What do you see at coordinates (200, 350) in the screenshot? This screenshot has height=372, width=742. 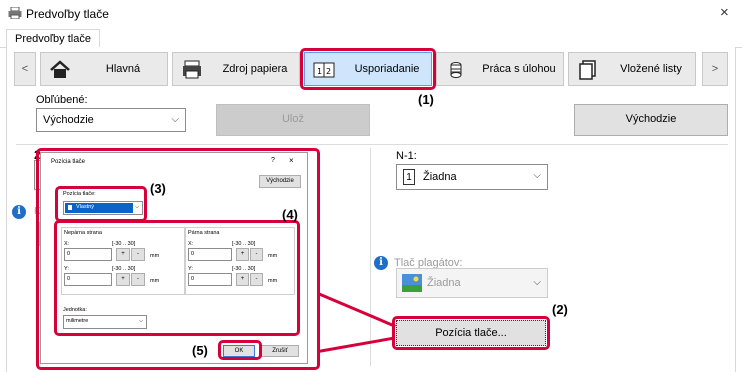 I see `callout-5: (5)` at bounding box center [200, 350].